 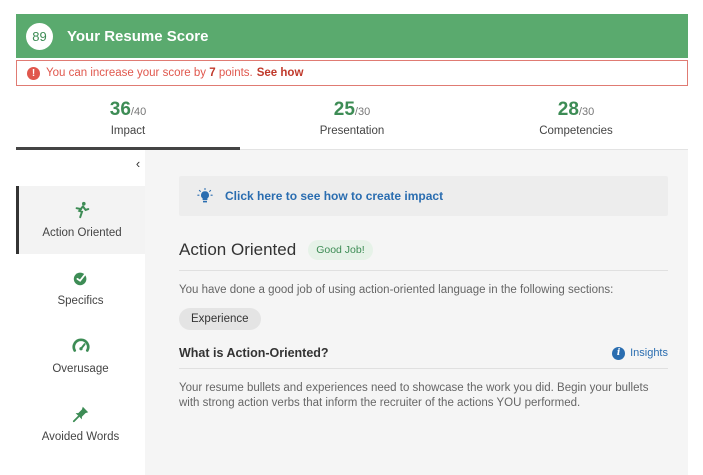 I want to click on chevron-left-icon: ‹, so click(x=138, y=164).